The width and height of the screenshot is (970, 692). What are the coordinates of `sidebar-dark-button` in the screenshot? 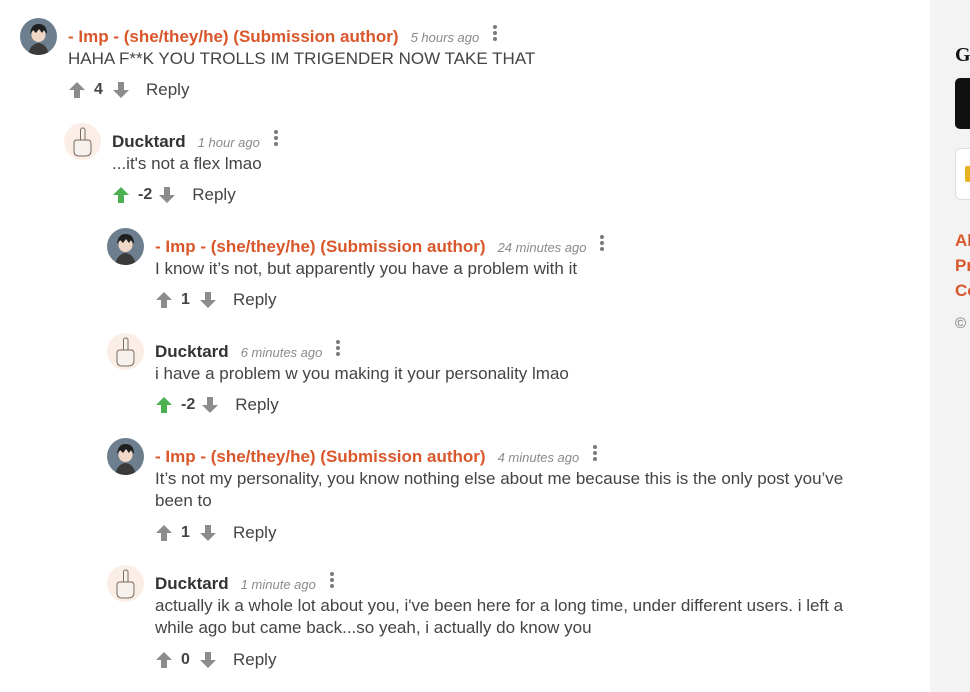 It's located at (962, 103).